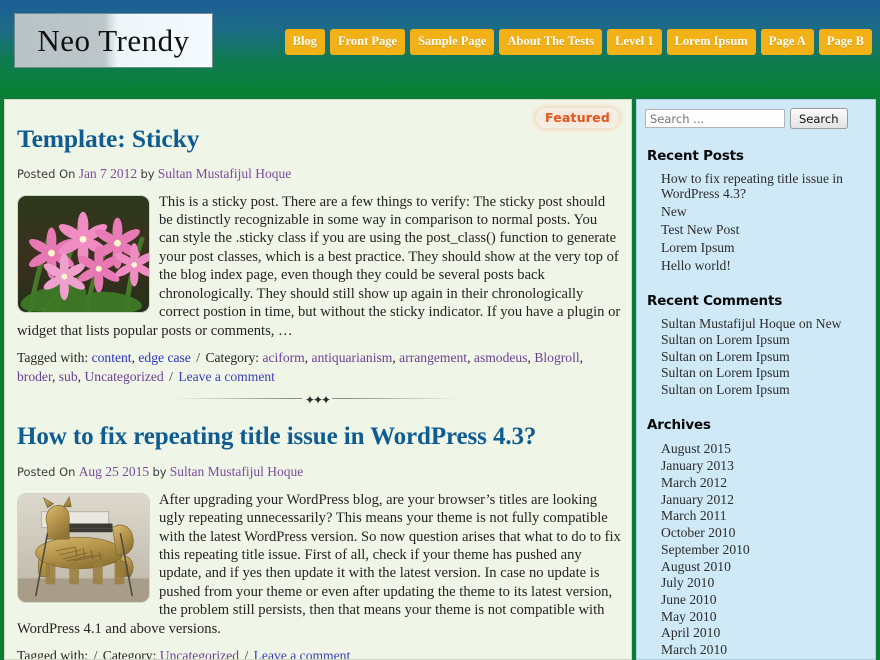 Image resolution: width=880 pixels, height=660 pixels. What do you see at coordinates (764, 566) in the screenshot?
I see `list-item: August 2010` at bounding box center [764, 566].